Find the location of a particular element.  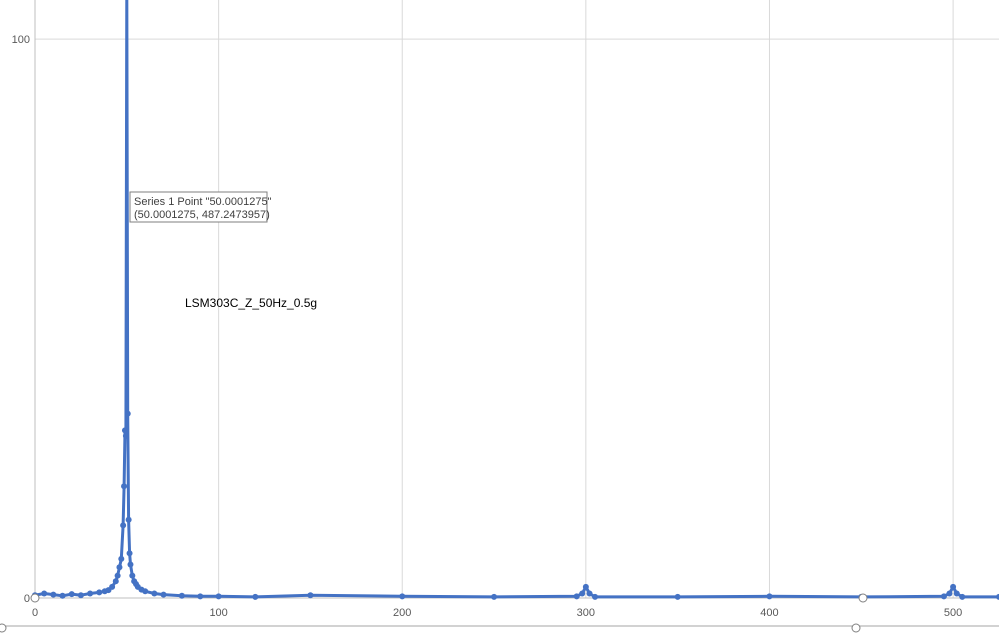

tooltip-line-1: Series 1 Point "50.0001275" is located at coordinates (203, 202).